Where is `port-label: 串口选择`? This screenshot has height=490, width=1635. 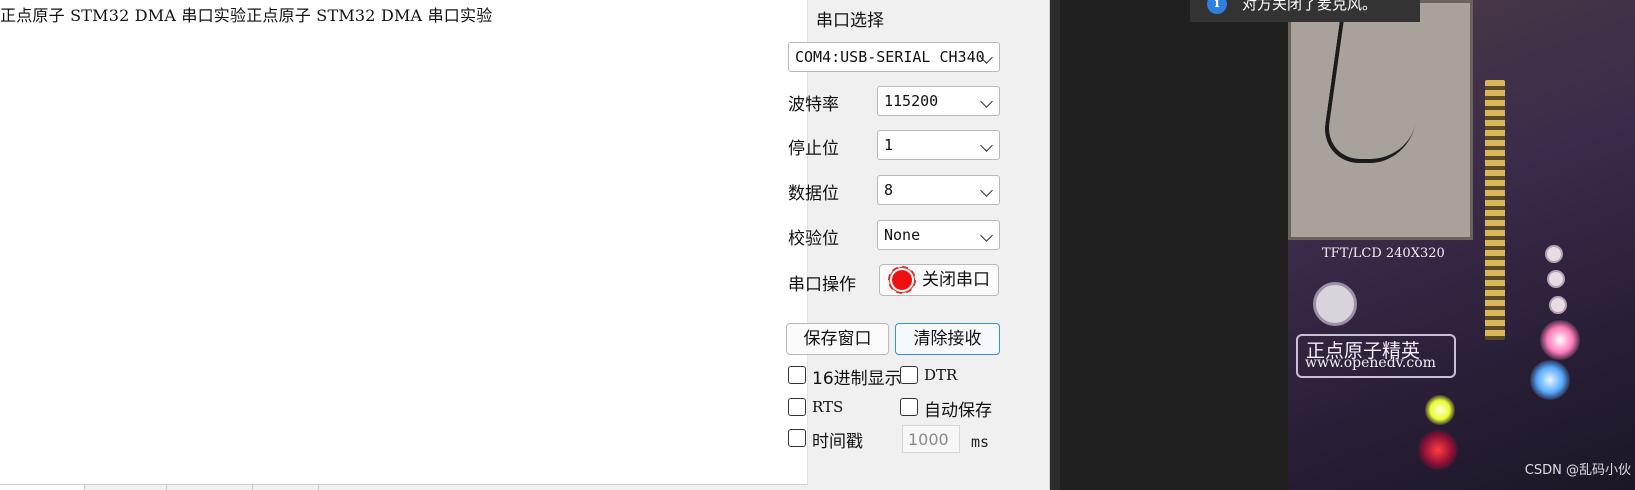 port-label: 串口选择 is located at coordinates (850, 21).